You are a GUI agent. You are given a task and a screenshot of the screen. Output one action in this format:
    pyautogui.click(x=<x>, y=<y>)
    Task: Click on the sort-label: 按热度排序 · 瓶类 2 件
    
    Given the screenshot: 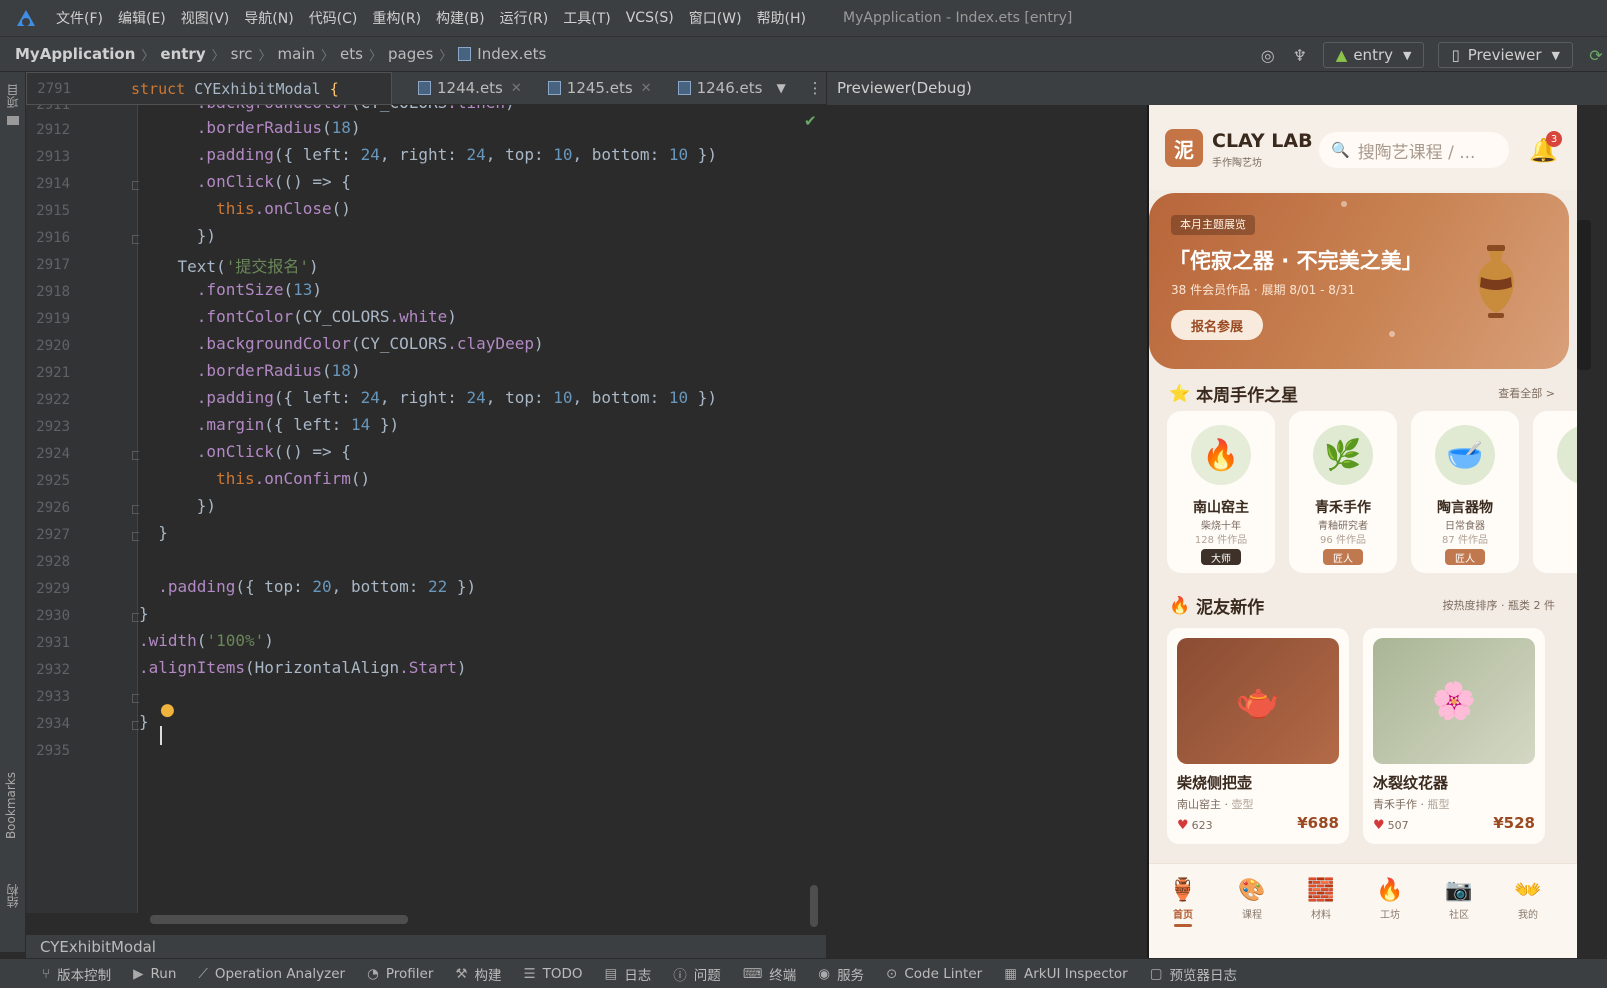 What is the action you would take?
    pyautogui.click(x=1499, y=605)
    